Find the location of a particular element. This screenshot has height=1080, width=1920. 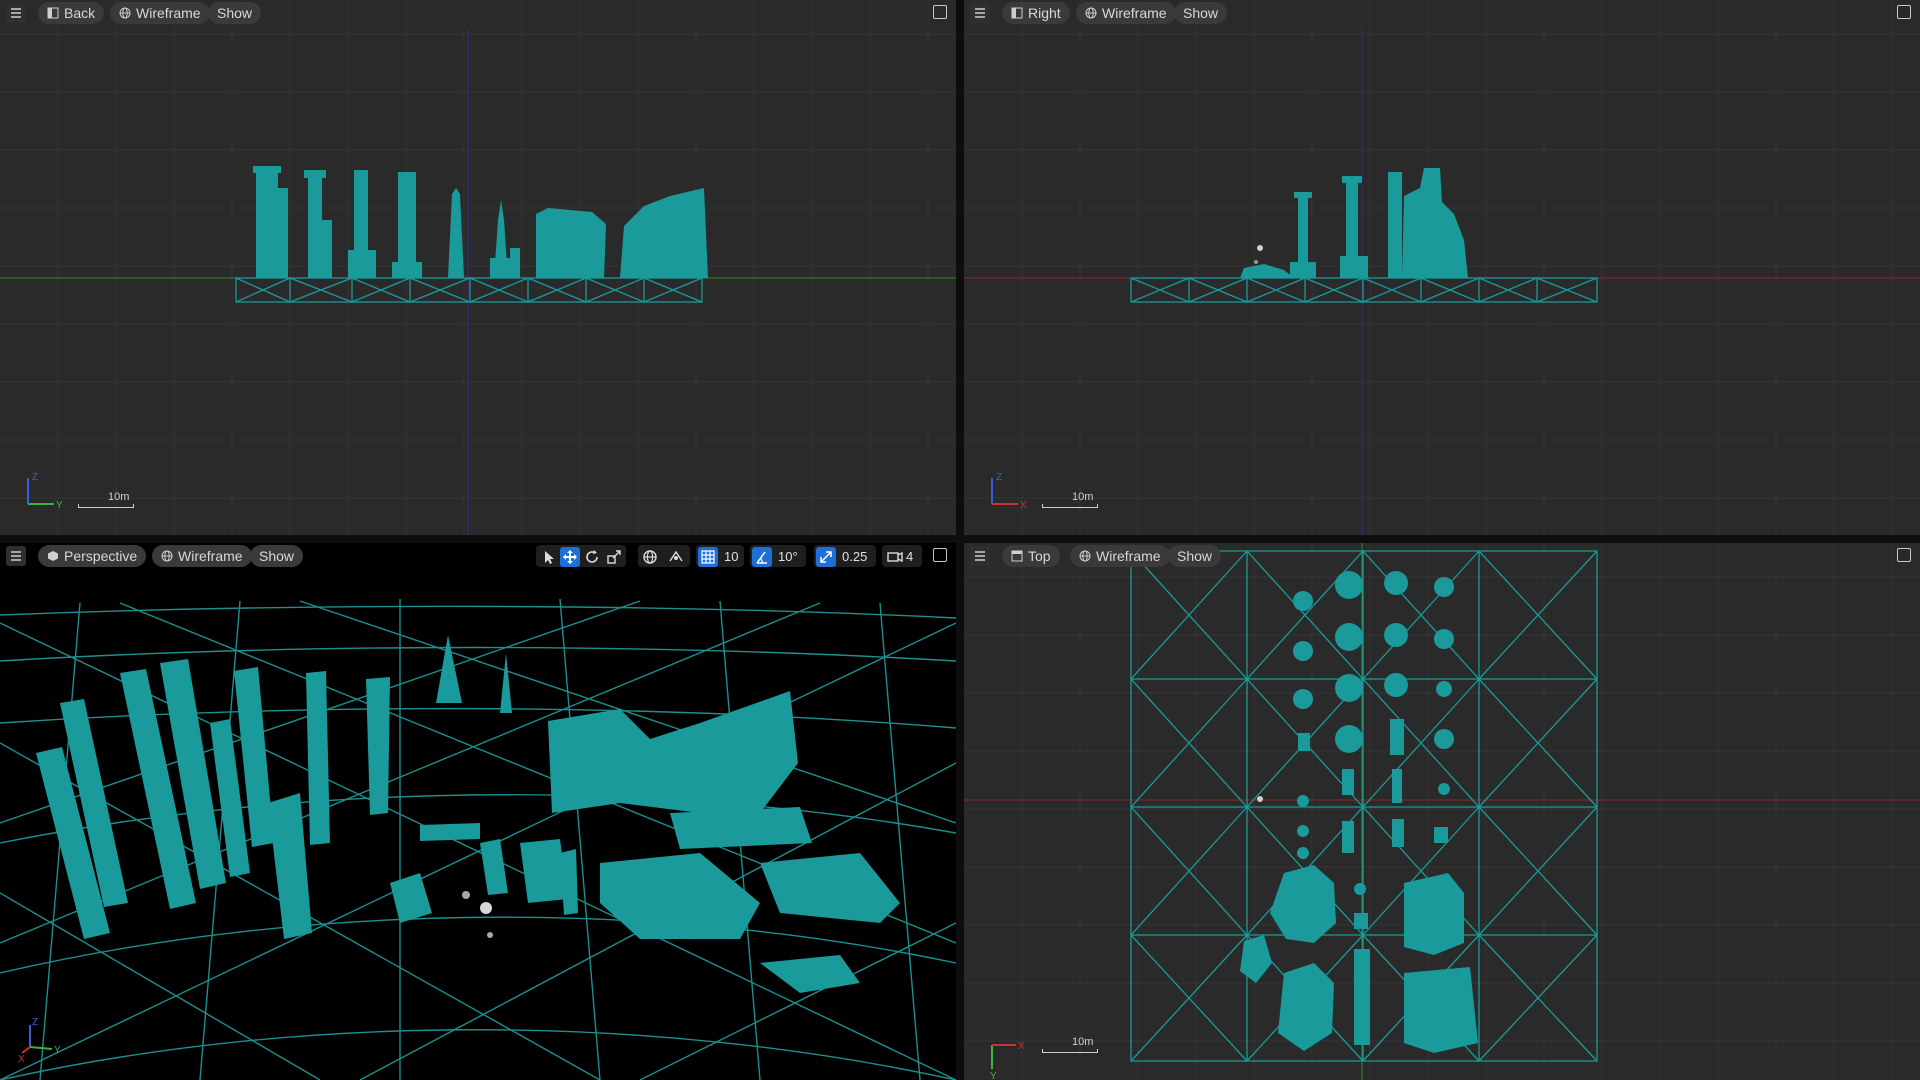

view-type-label: Perspective is located at coordinates (101, 556).